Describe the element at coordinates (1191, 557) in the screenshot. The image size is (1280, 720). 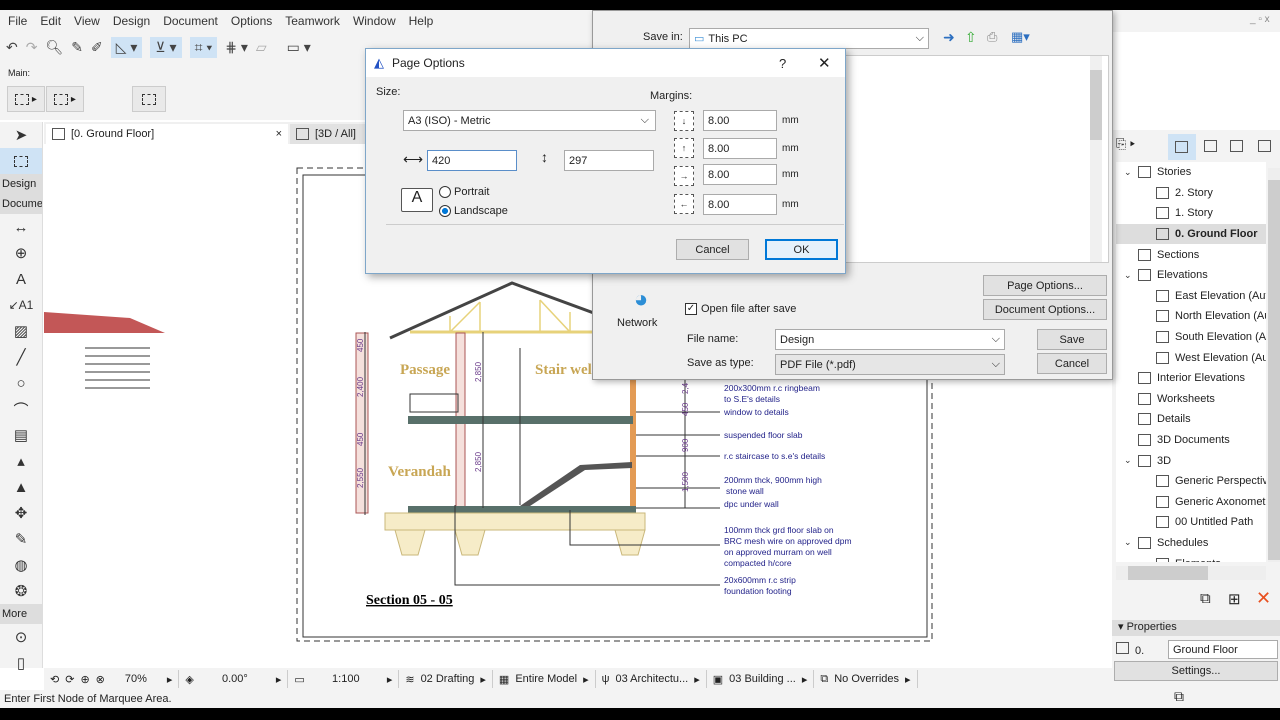
I see `navigator-item: Elements` at that location.